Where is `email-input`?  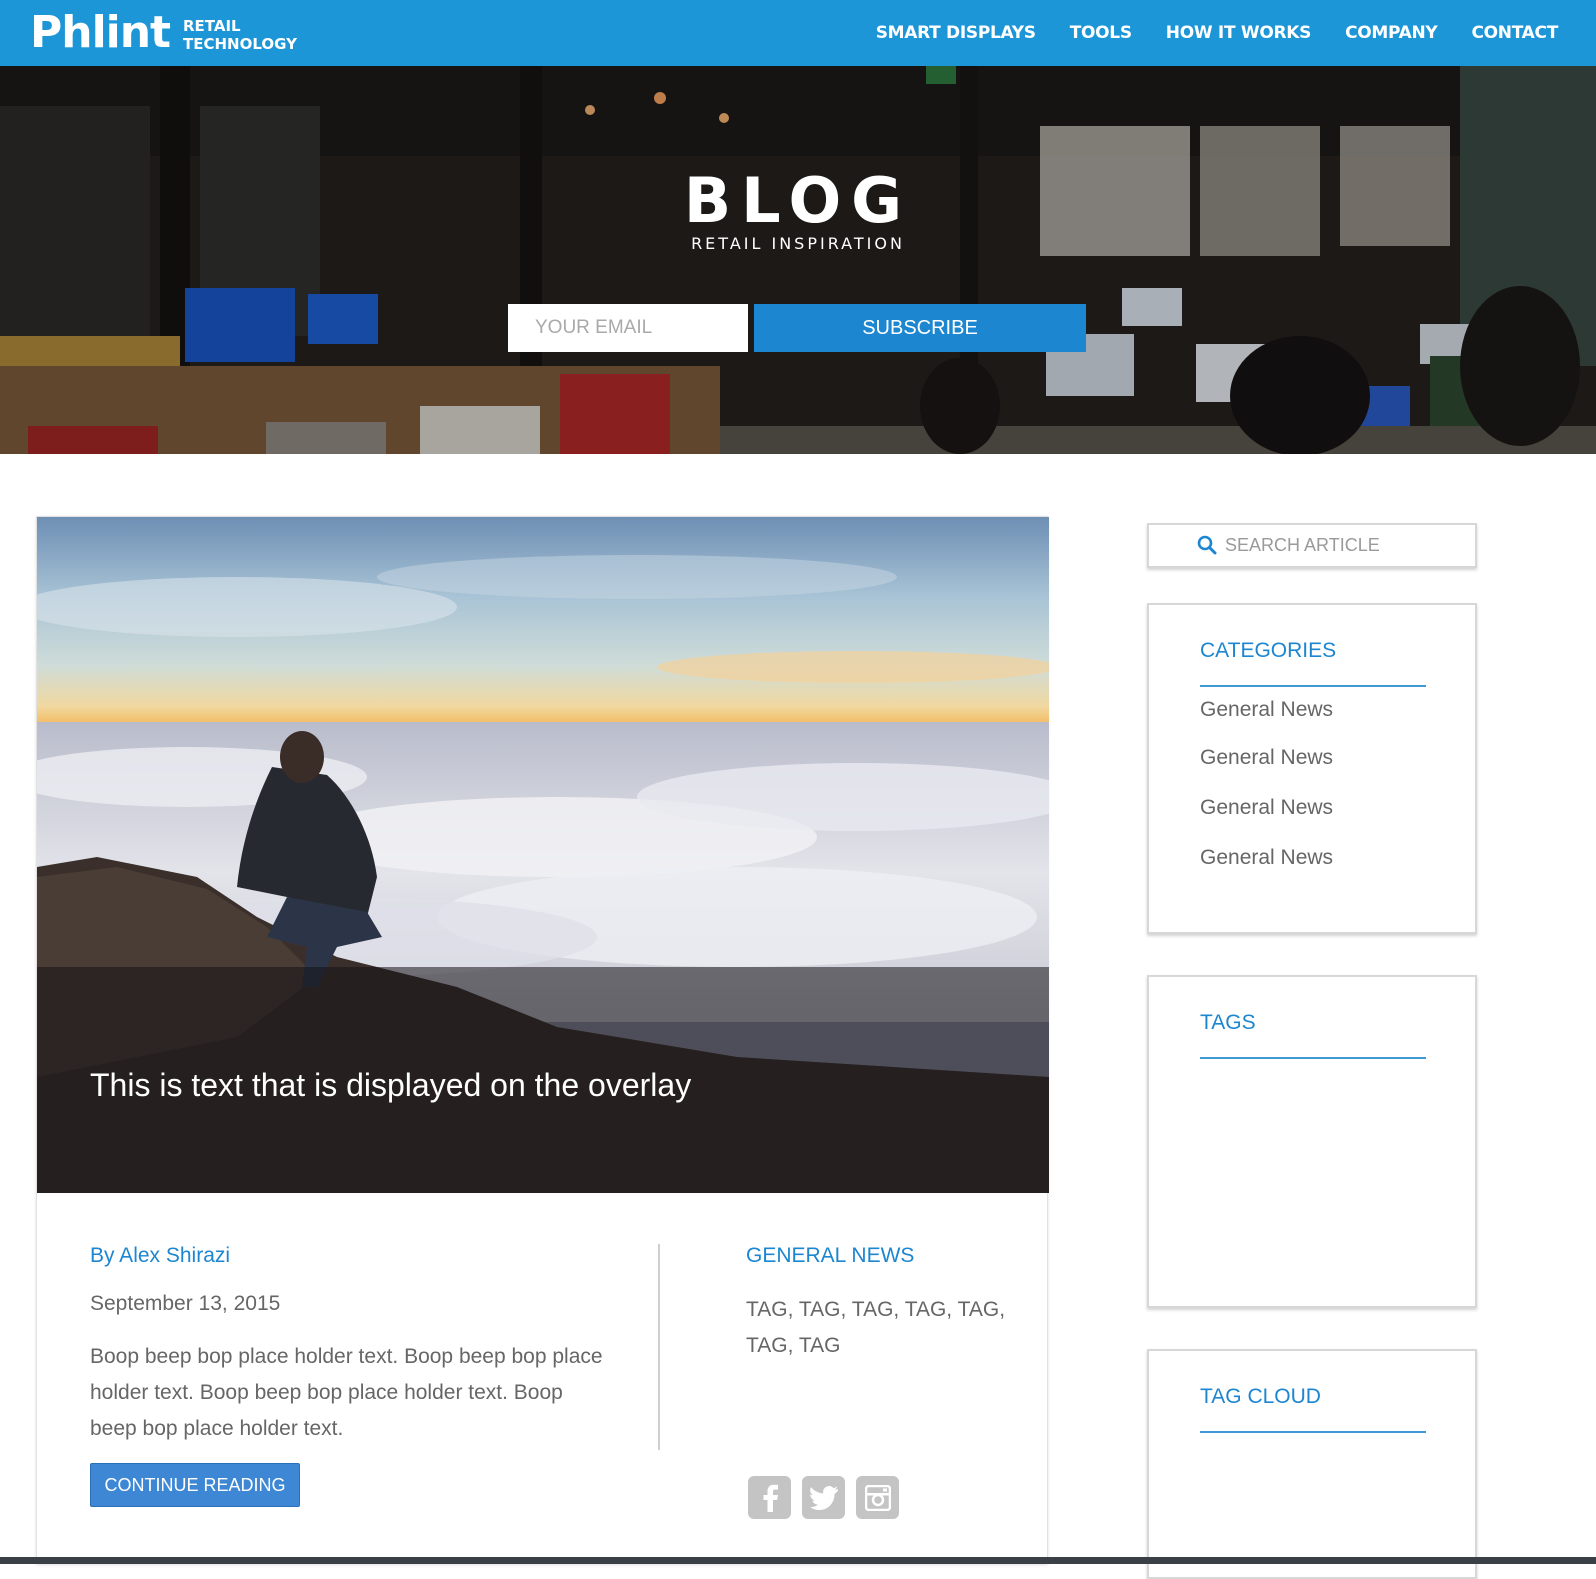
email-input is located at coordinates (628, 328).